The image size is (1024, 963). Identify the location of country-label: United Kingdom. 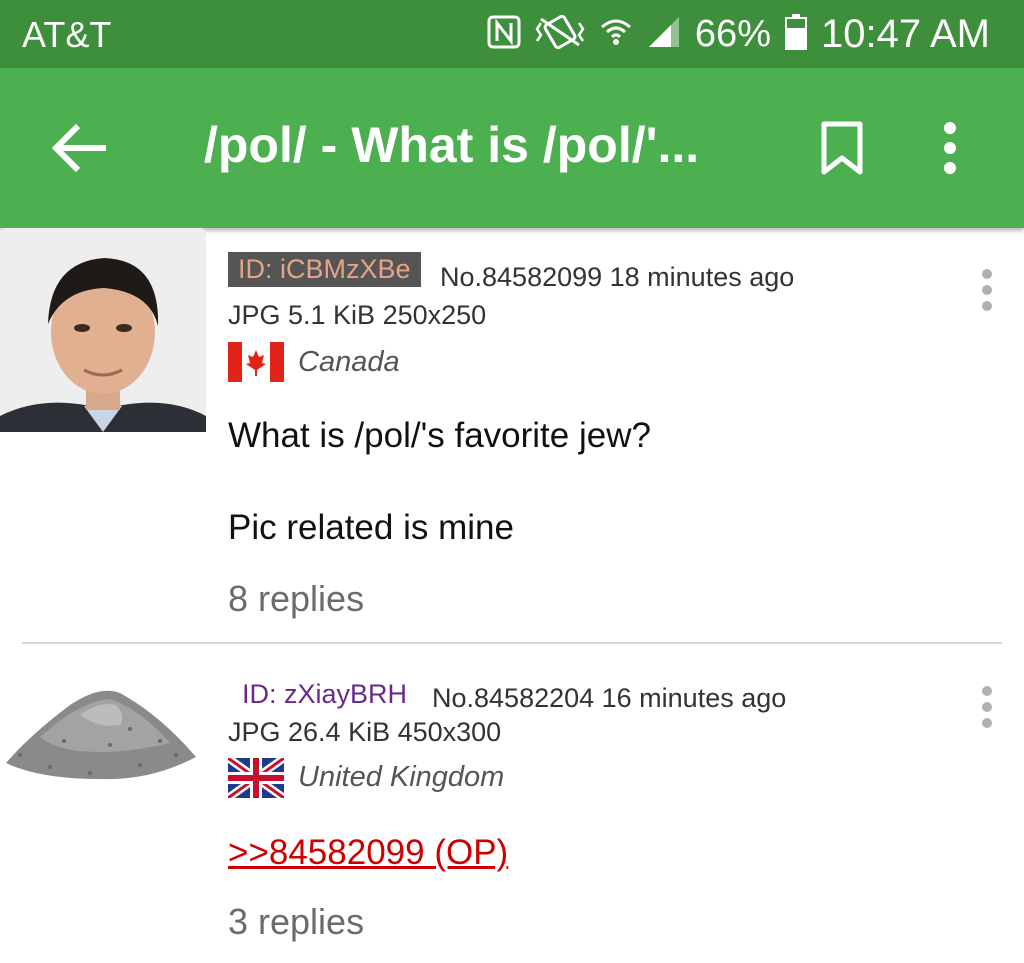
(401, 777).